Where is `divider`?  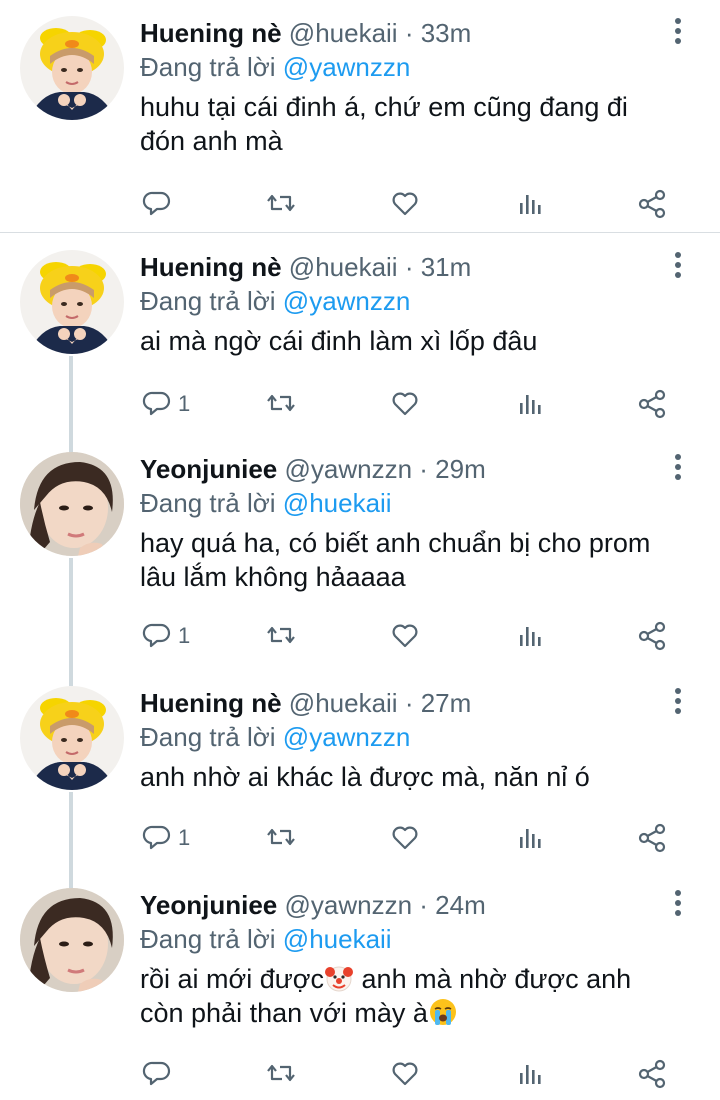
divider is located at coordinates (360, 232).